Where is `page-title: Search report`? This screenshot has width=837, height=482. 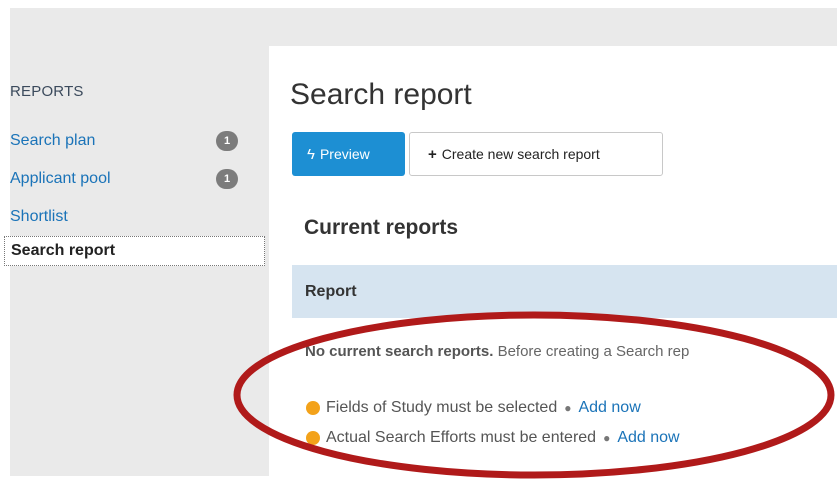
page-title: Search report is located at coordinates (381, 94).